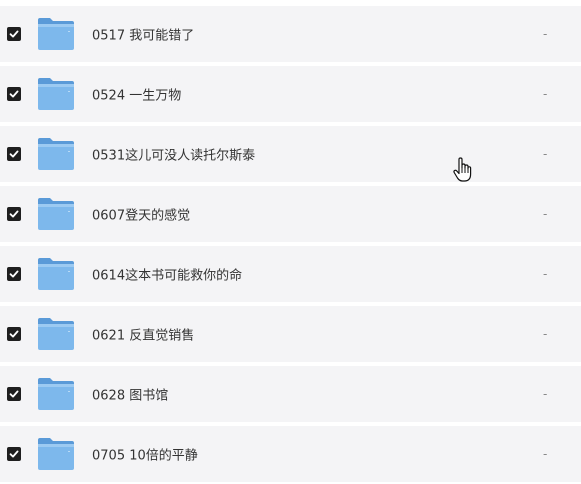 This screenshot has width=581, height=484. Describe the element at coordinates (290, 334) in the screenshot. I see `file-row: 0621 反直觉销售 -` at that location.